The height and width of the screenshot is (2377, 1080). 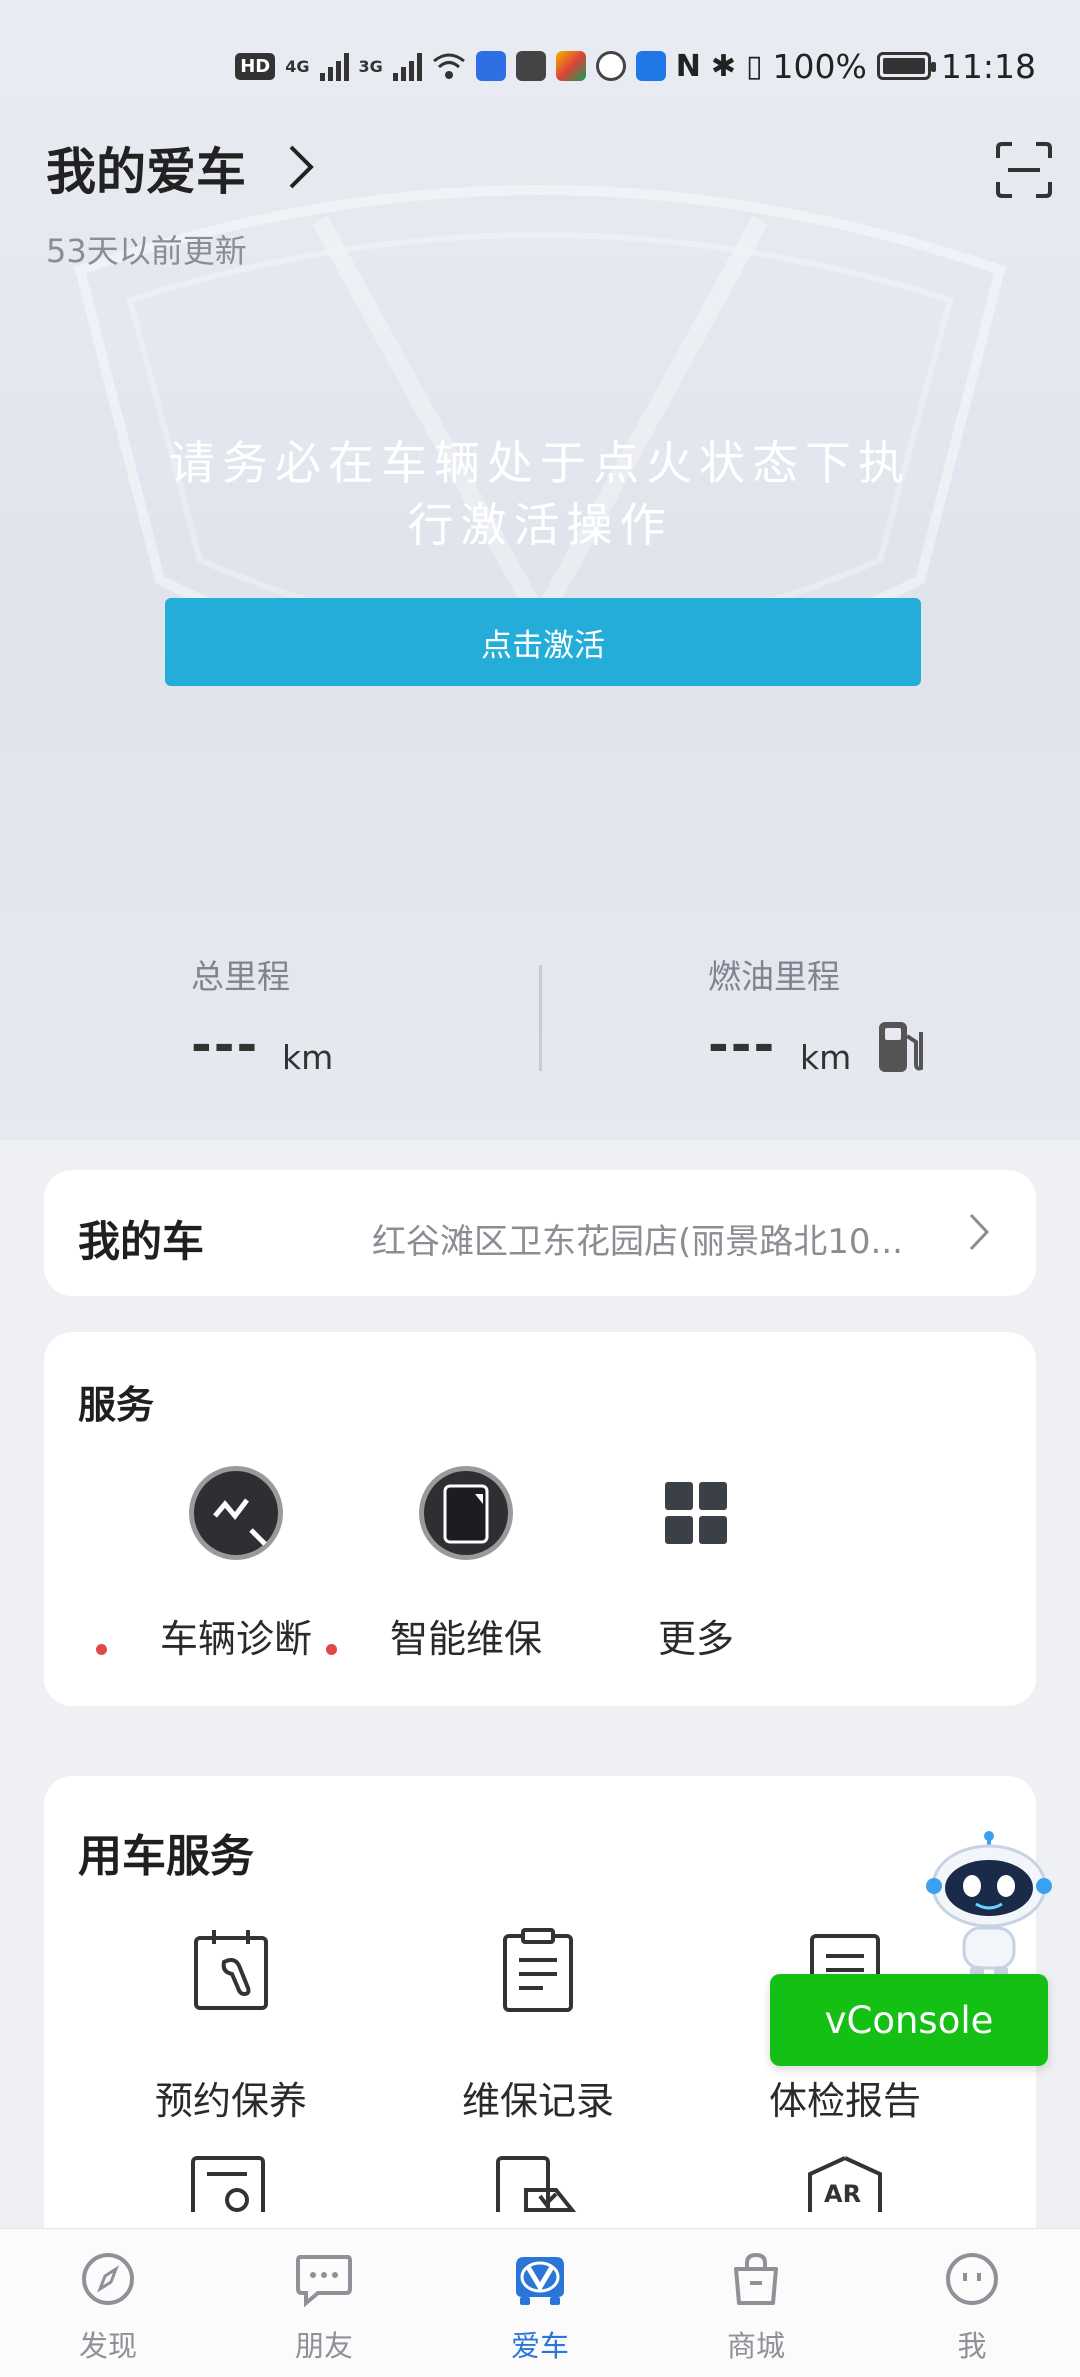 I want to click on service-label: 维保记录, so click(x=537, y=2101).